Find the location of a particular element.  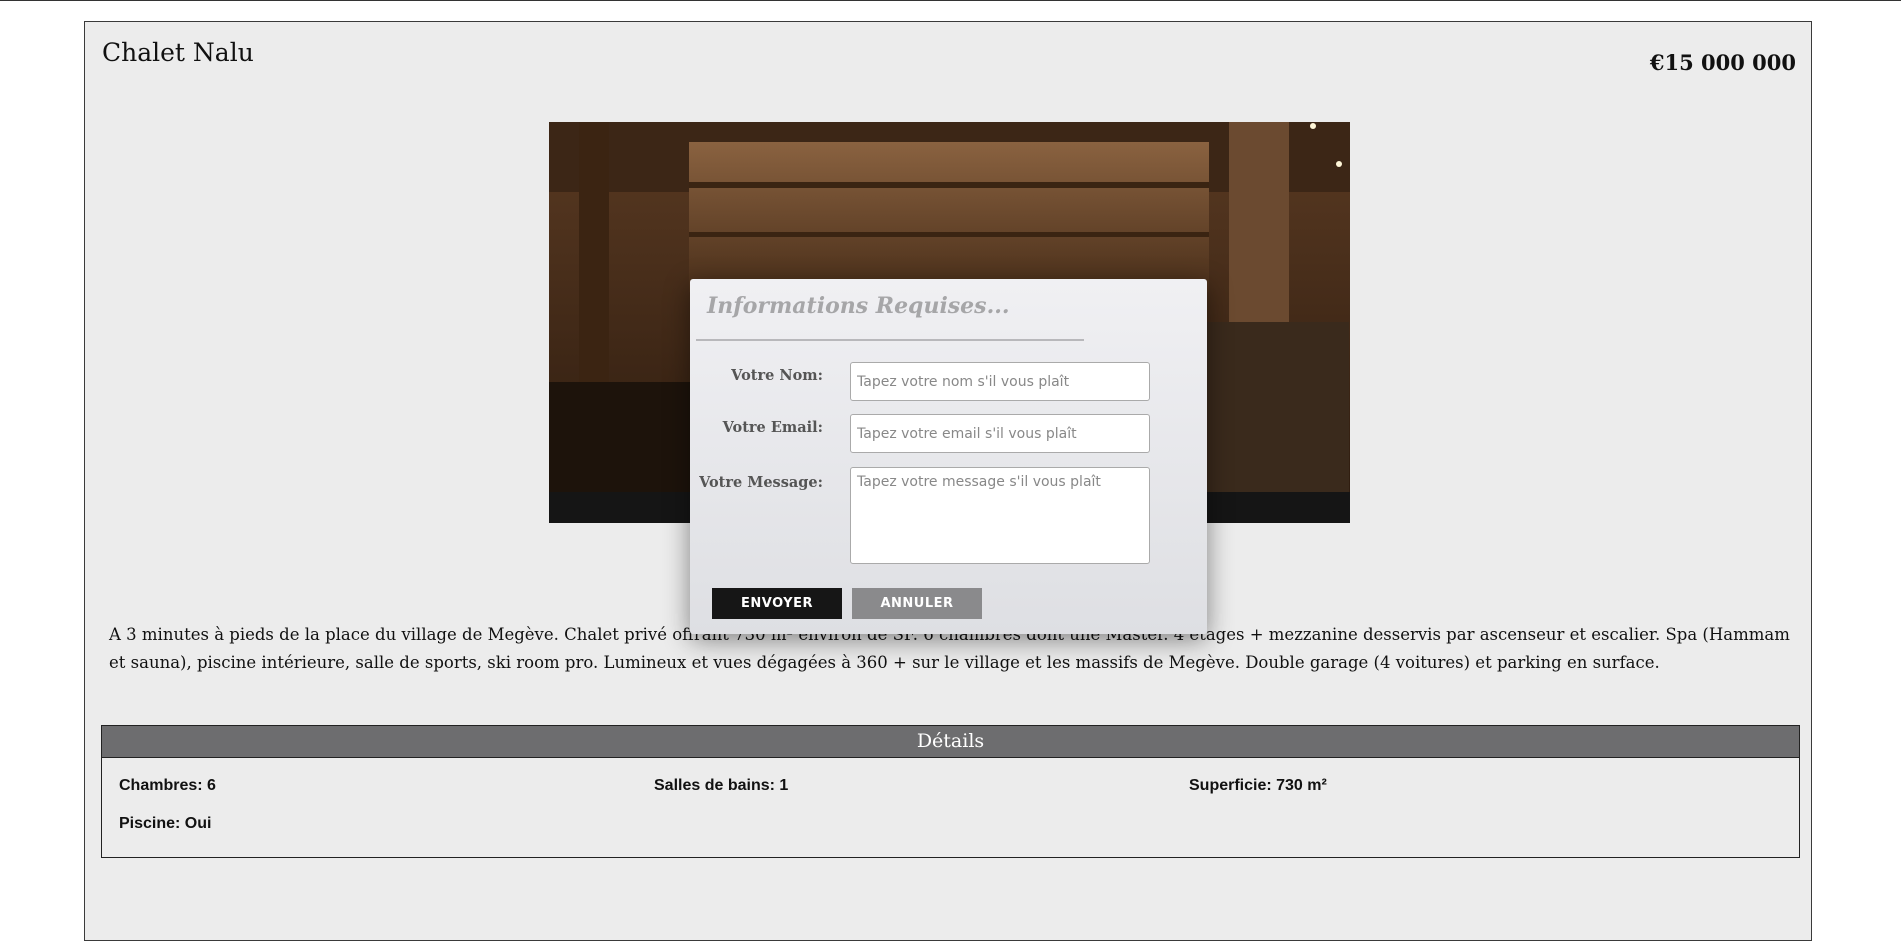

detail-pool: Piscine: Oui is located at coordinates (165, 823).